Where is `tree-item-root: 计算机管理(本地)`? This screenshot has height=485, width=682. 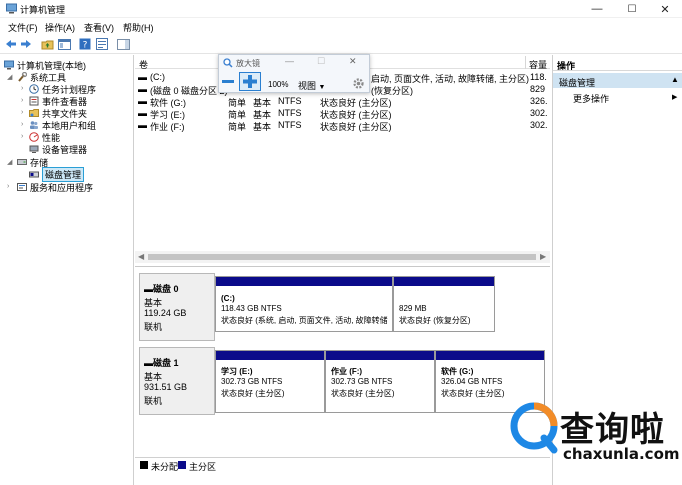 tree-item-root: 计算机管理(本地) is located at coordinates (45, 65).